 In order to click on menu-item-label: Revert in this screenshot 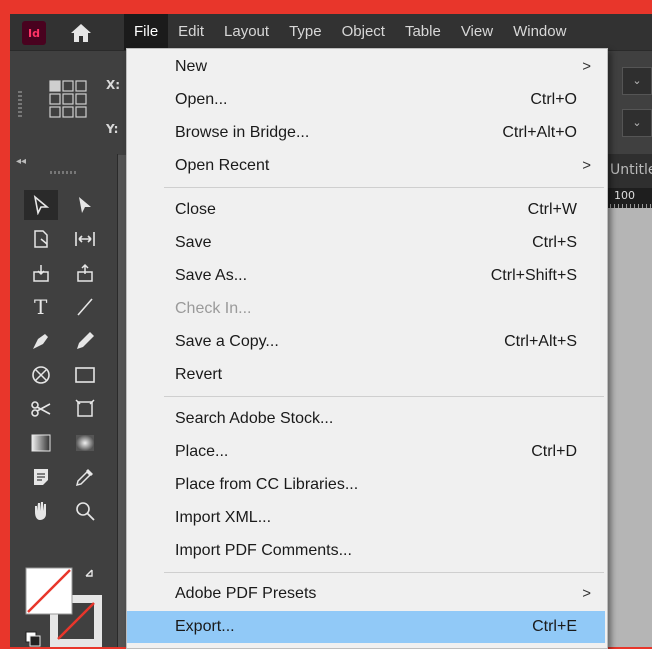, I will do `click(199, 374)`.